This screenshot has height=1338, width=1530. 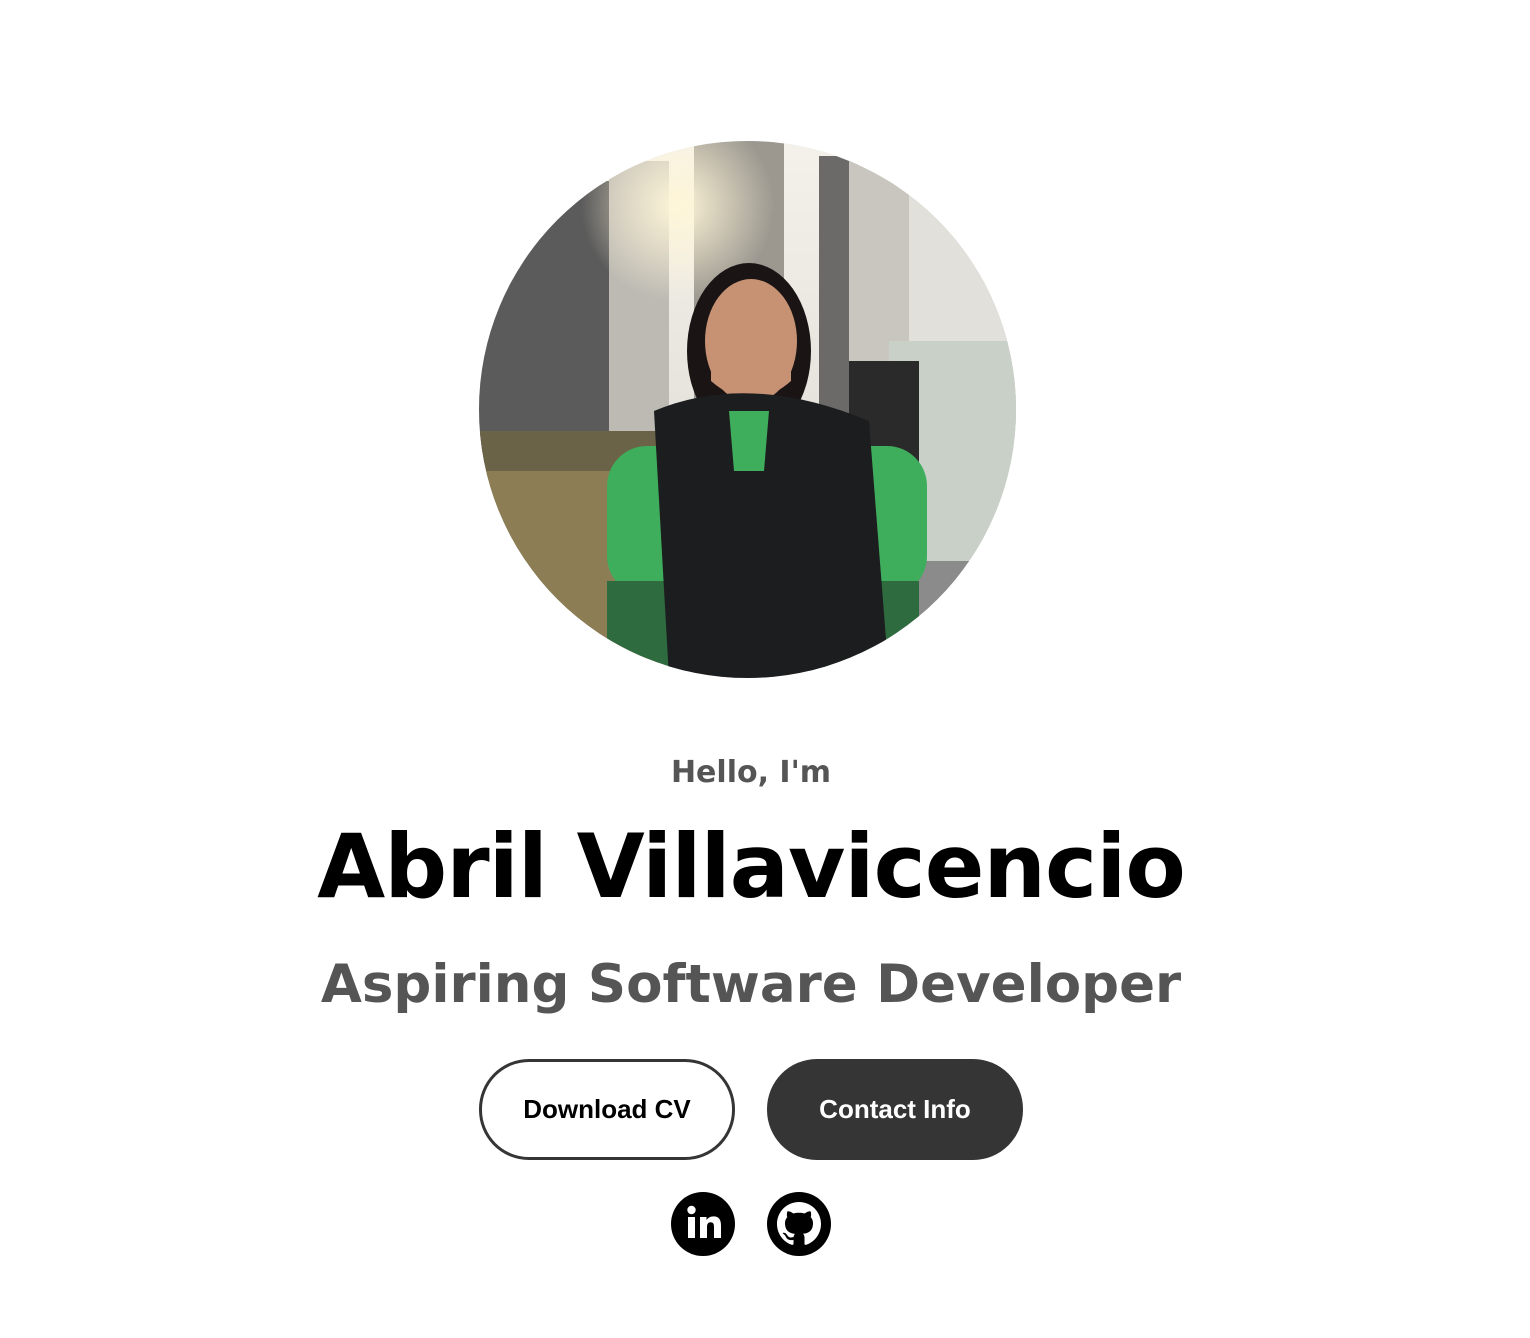 What do you see at coordinates (895, 1109) in the screenshot?
I see `contact-info-button: Contact Info` at bounding box center [895, 1109].